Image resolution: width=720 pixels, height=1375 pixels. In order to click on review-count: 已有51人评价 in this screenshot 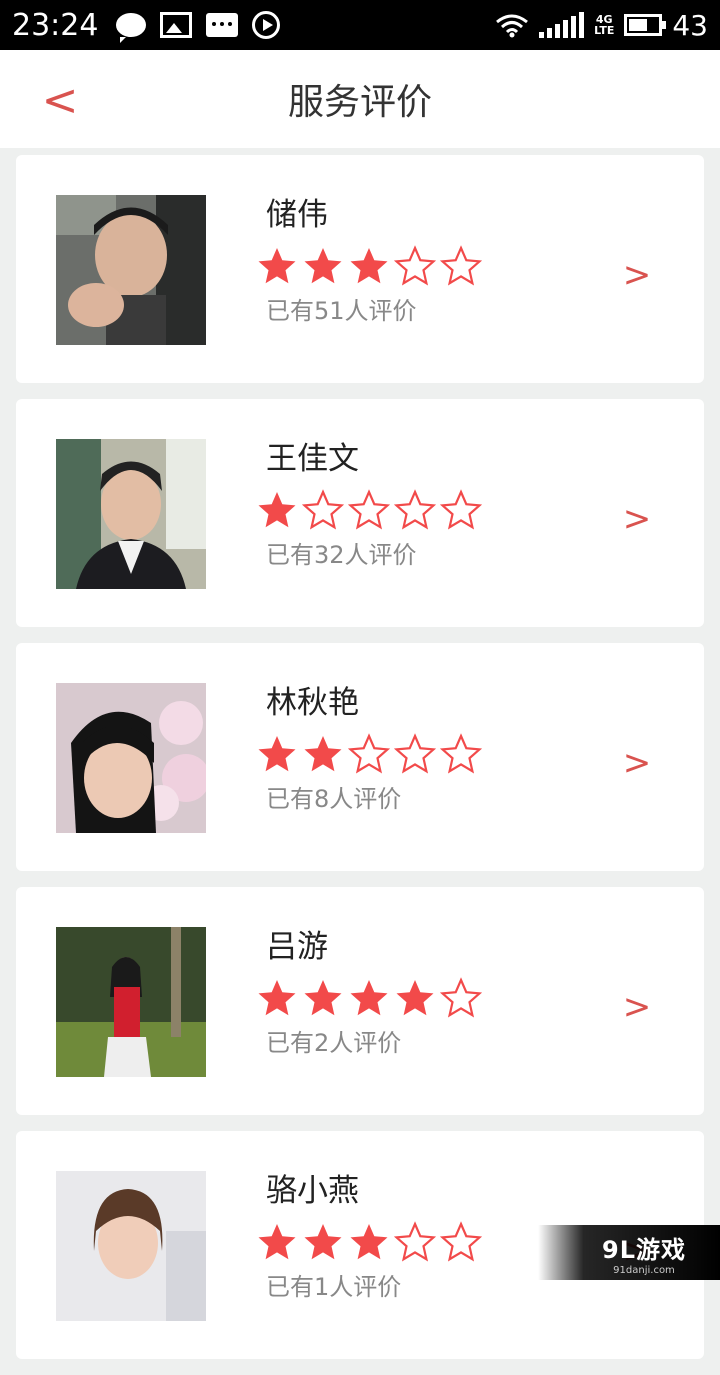, I will do `click(341, 311)`.